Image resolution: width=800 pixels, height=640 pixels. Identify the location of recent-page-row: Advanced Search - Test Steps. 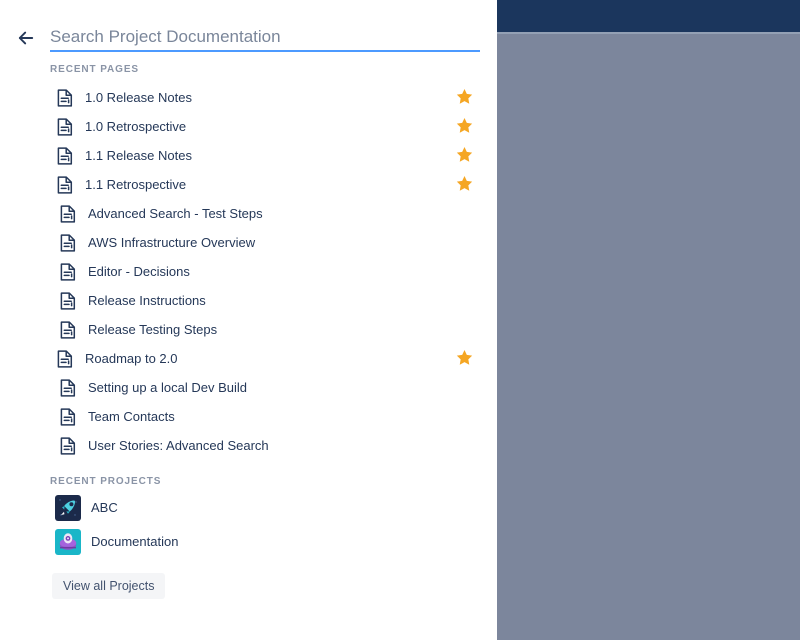
(248, 213).